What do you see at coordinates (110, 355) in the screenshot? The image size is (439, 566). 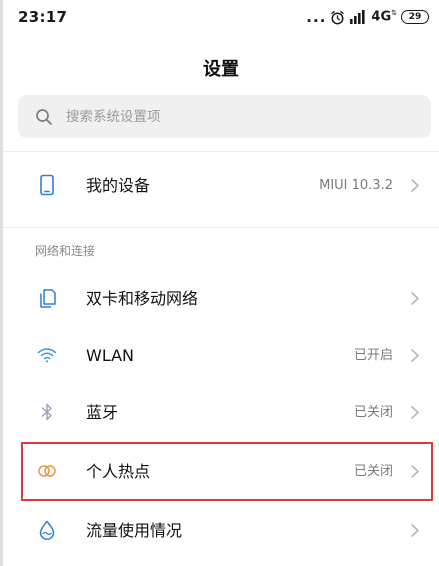 I see `row-label: WLAN` at bounding box center [110, 355].